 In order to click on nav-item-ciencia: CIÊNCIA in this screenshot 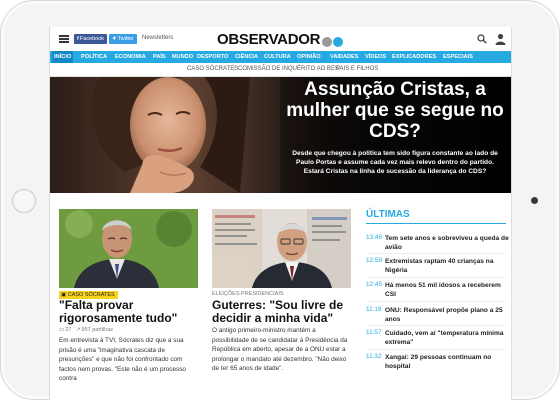, I will do `click(246, 57)`.